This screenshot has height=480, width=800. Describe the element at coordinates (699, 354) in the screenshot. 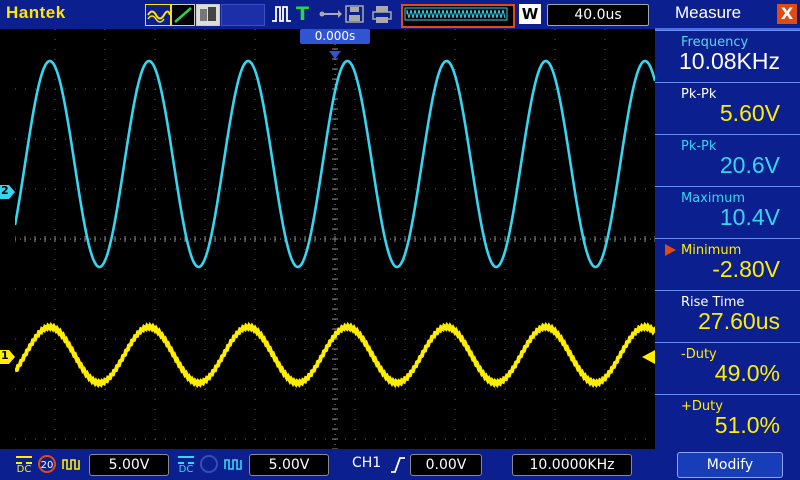

I see `measurement-label: -Duty` at that location.